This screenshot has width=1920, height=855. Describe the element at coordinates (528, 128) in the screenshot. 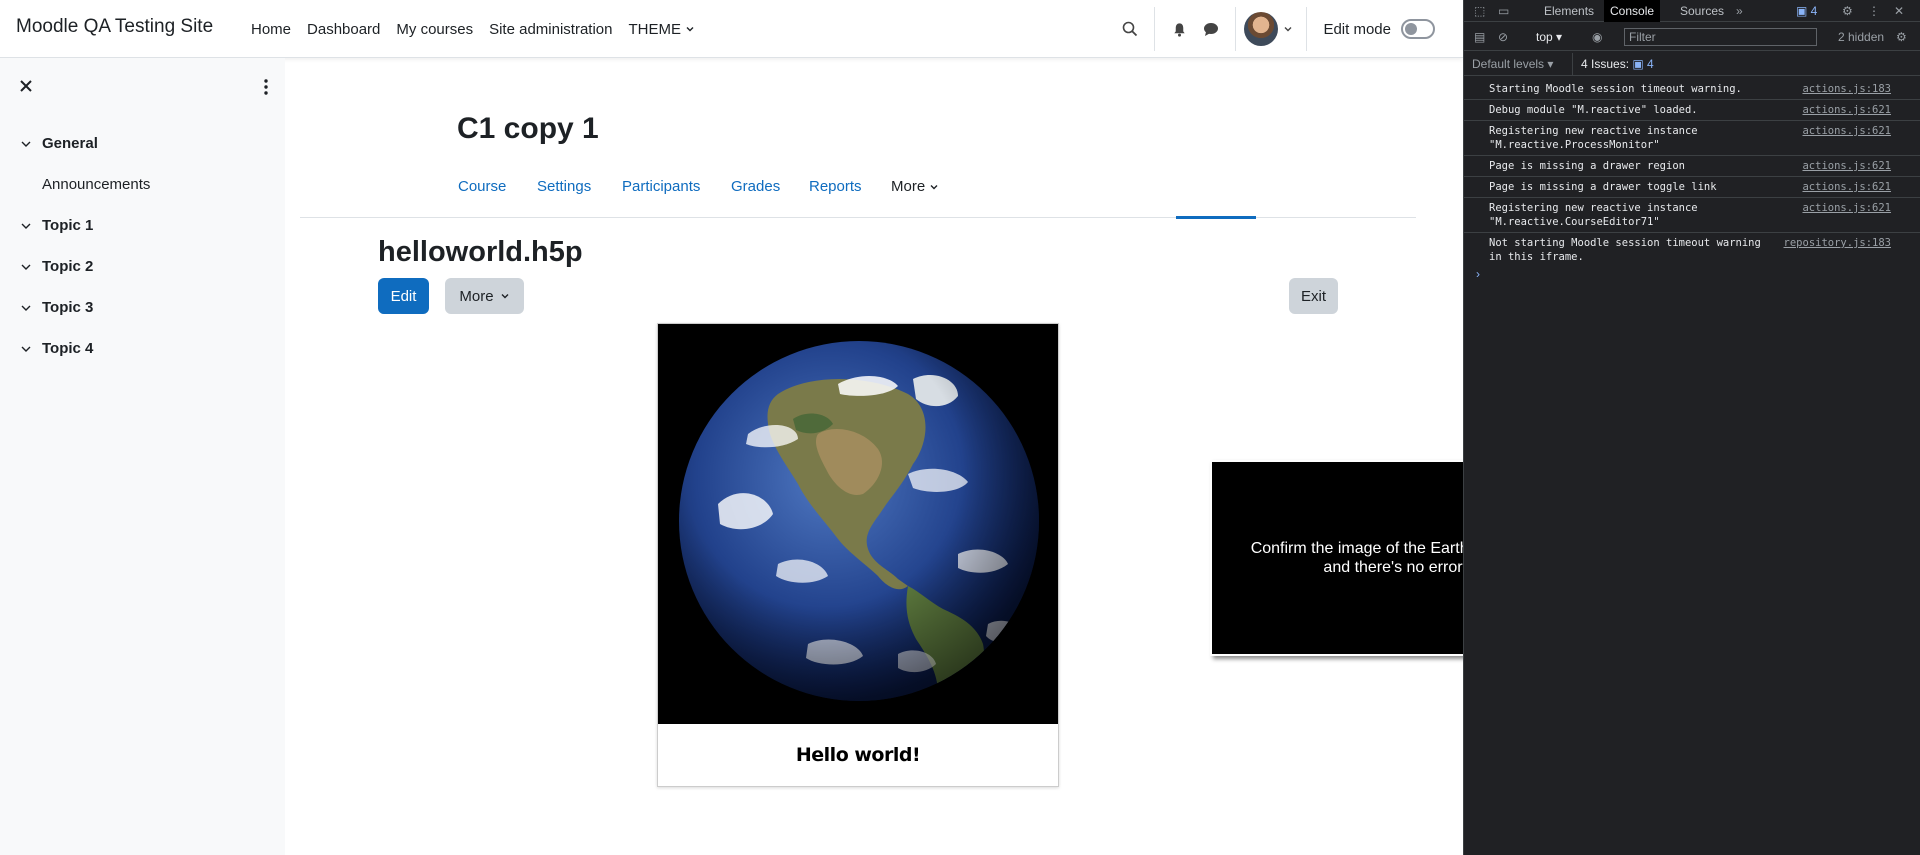

I see `course-title: C1 copy 1` at that location.